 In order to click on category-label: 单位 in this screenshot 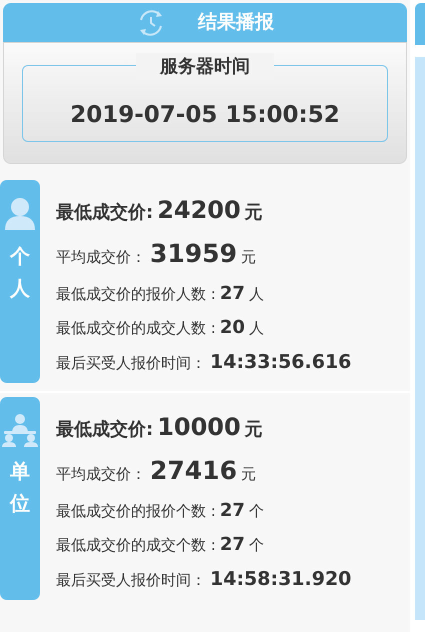, I will do `click(20, 487)`.